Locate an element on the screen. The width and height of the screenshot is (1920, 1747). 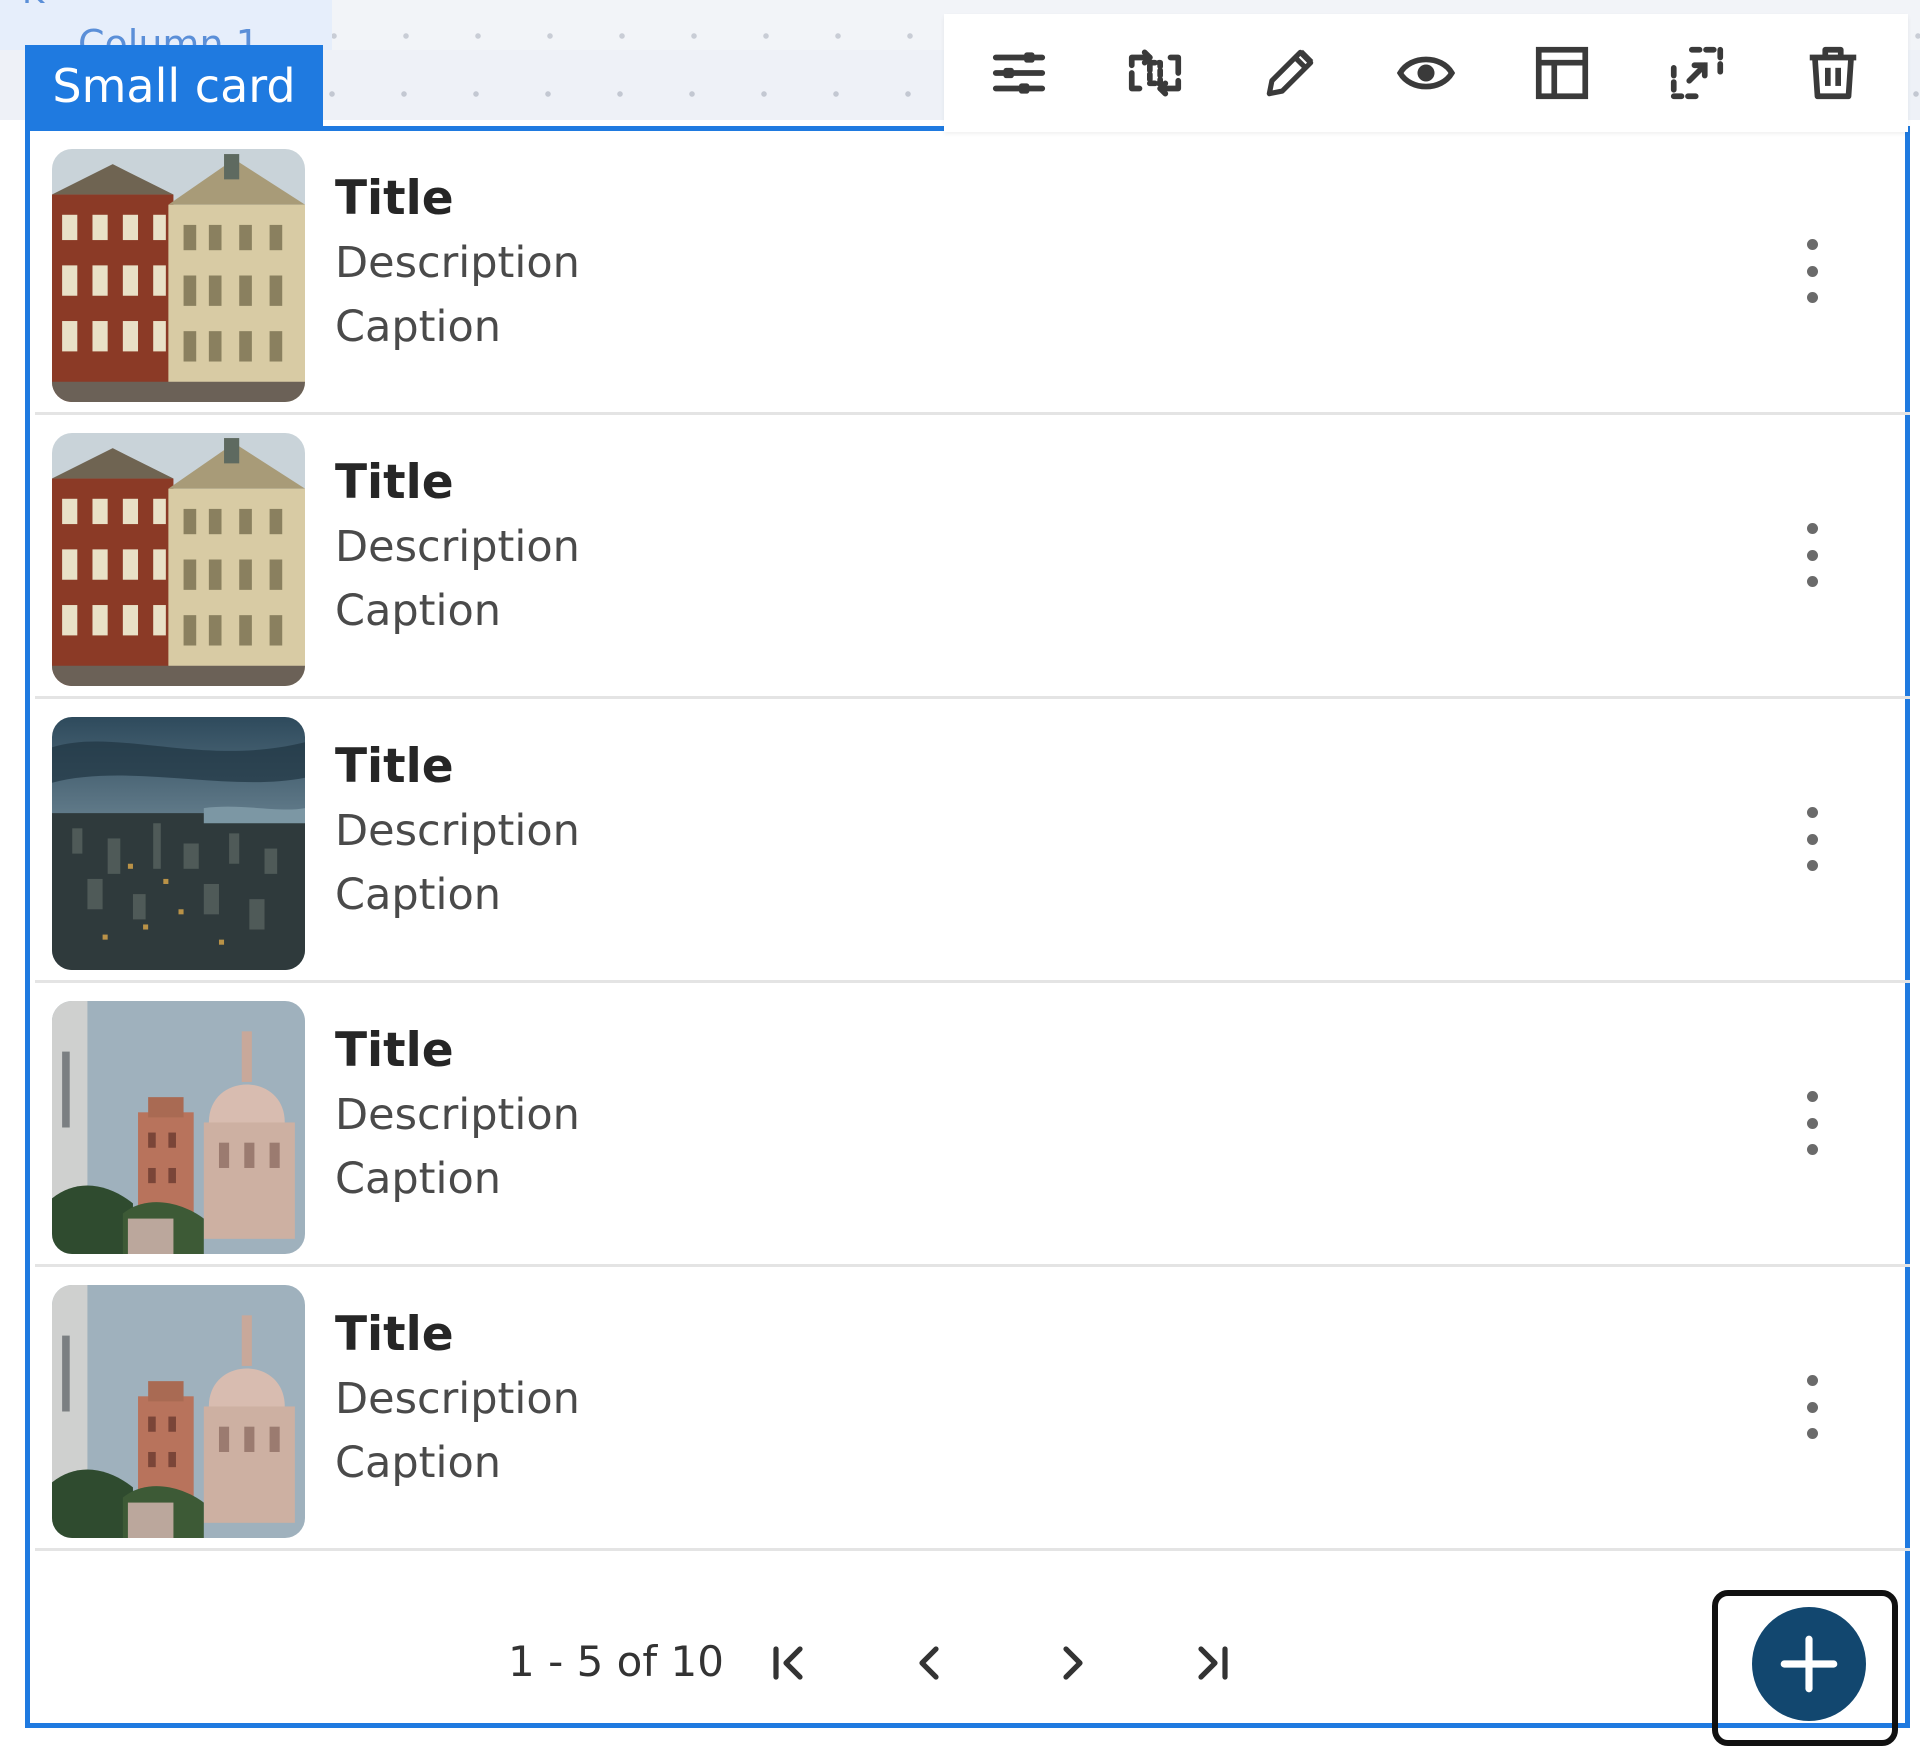
first-page-button is located at coordinates (790, 1663).